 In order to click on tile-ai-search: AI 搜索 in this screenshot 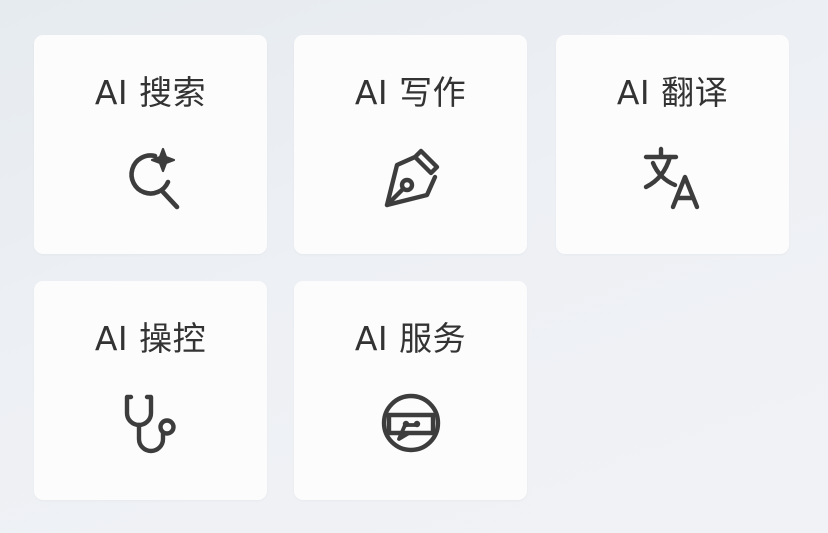, I will do `click(150, 144)`.